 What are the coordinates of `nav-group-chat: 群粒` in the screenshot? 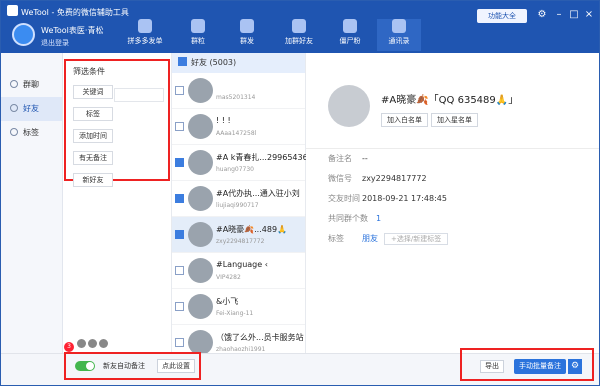 It's located at (198, 35).